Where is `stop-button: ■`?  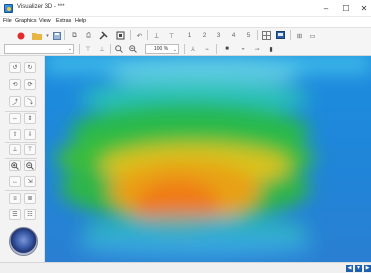 stop-button: ■ is located at coordinates (227, 49).